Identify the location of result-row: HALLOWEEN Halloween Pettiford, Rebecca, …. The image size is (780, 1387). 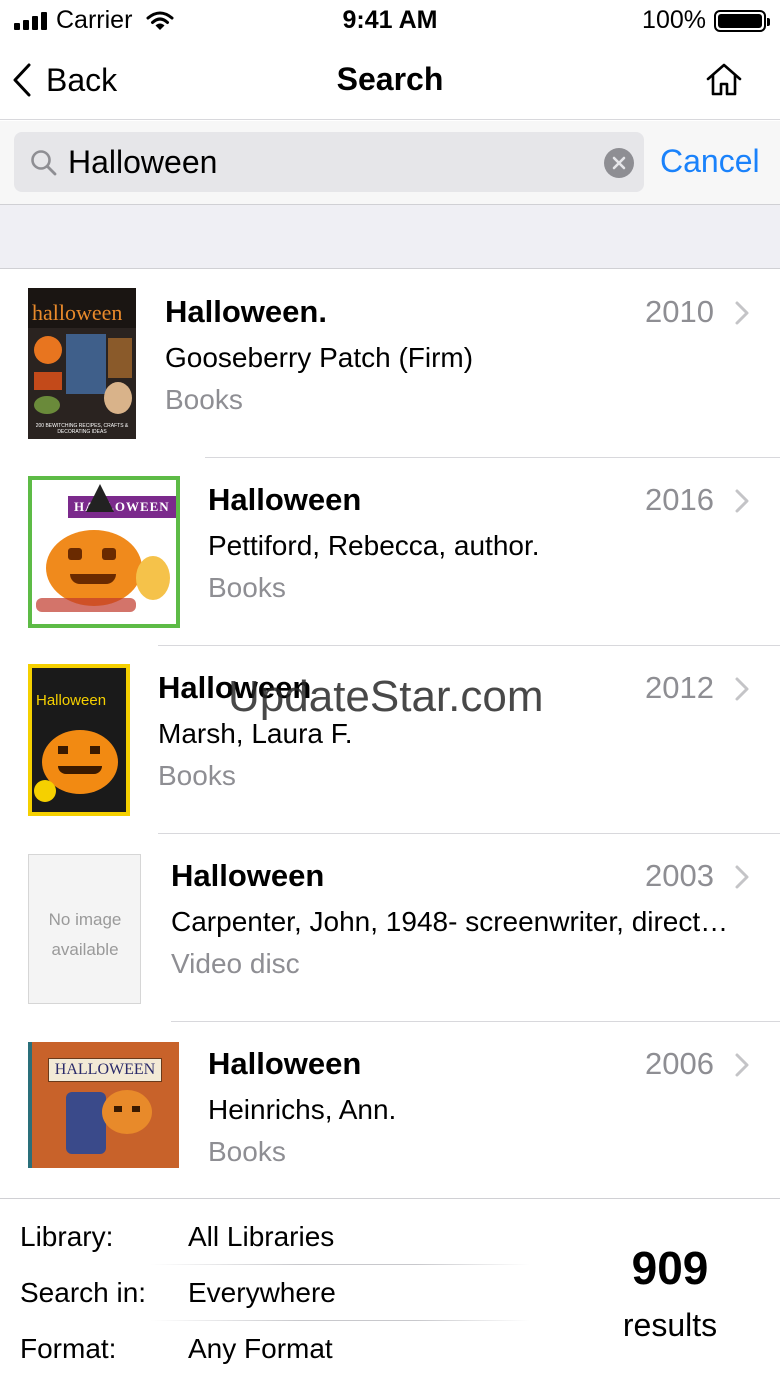
(390, 552).